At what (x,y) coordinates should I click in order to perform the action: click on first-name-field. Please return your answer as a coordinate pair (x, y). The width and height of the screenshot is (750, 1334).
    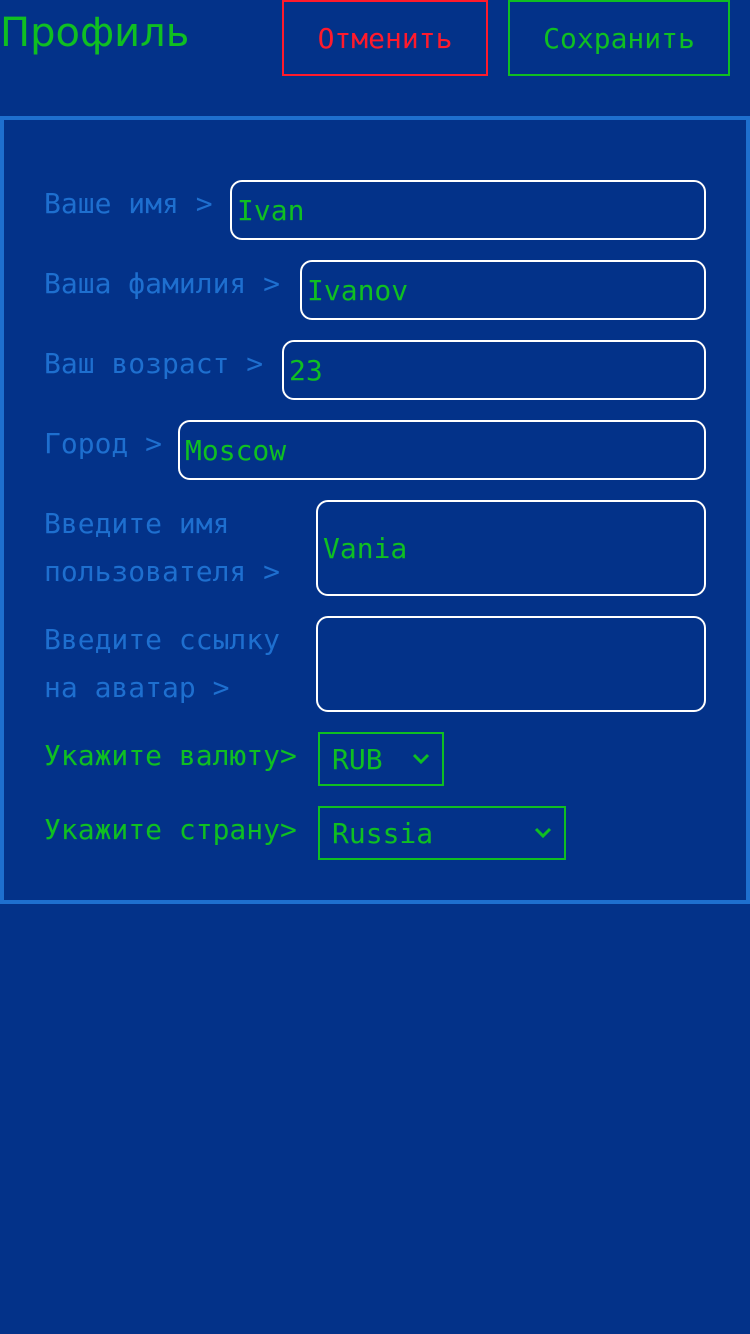
    Looking at the image, I should click on (468, 210).